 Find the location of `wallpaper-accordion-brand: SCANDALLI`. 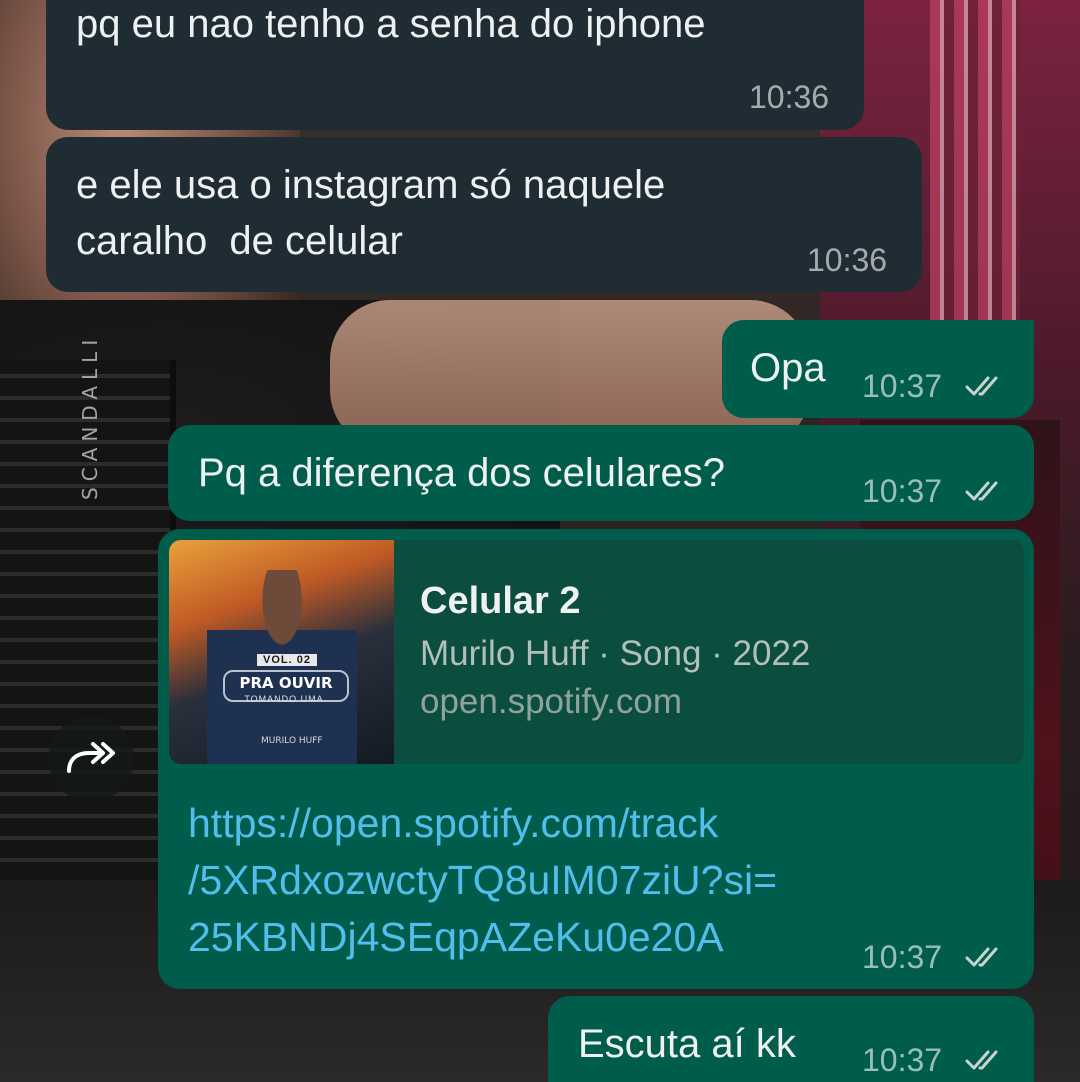

wallpaper-accordion-brand: SCANDALLI is located at coordinates (90, 416).